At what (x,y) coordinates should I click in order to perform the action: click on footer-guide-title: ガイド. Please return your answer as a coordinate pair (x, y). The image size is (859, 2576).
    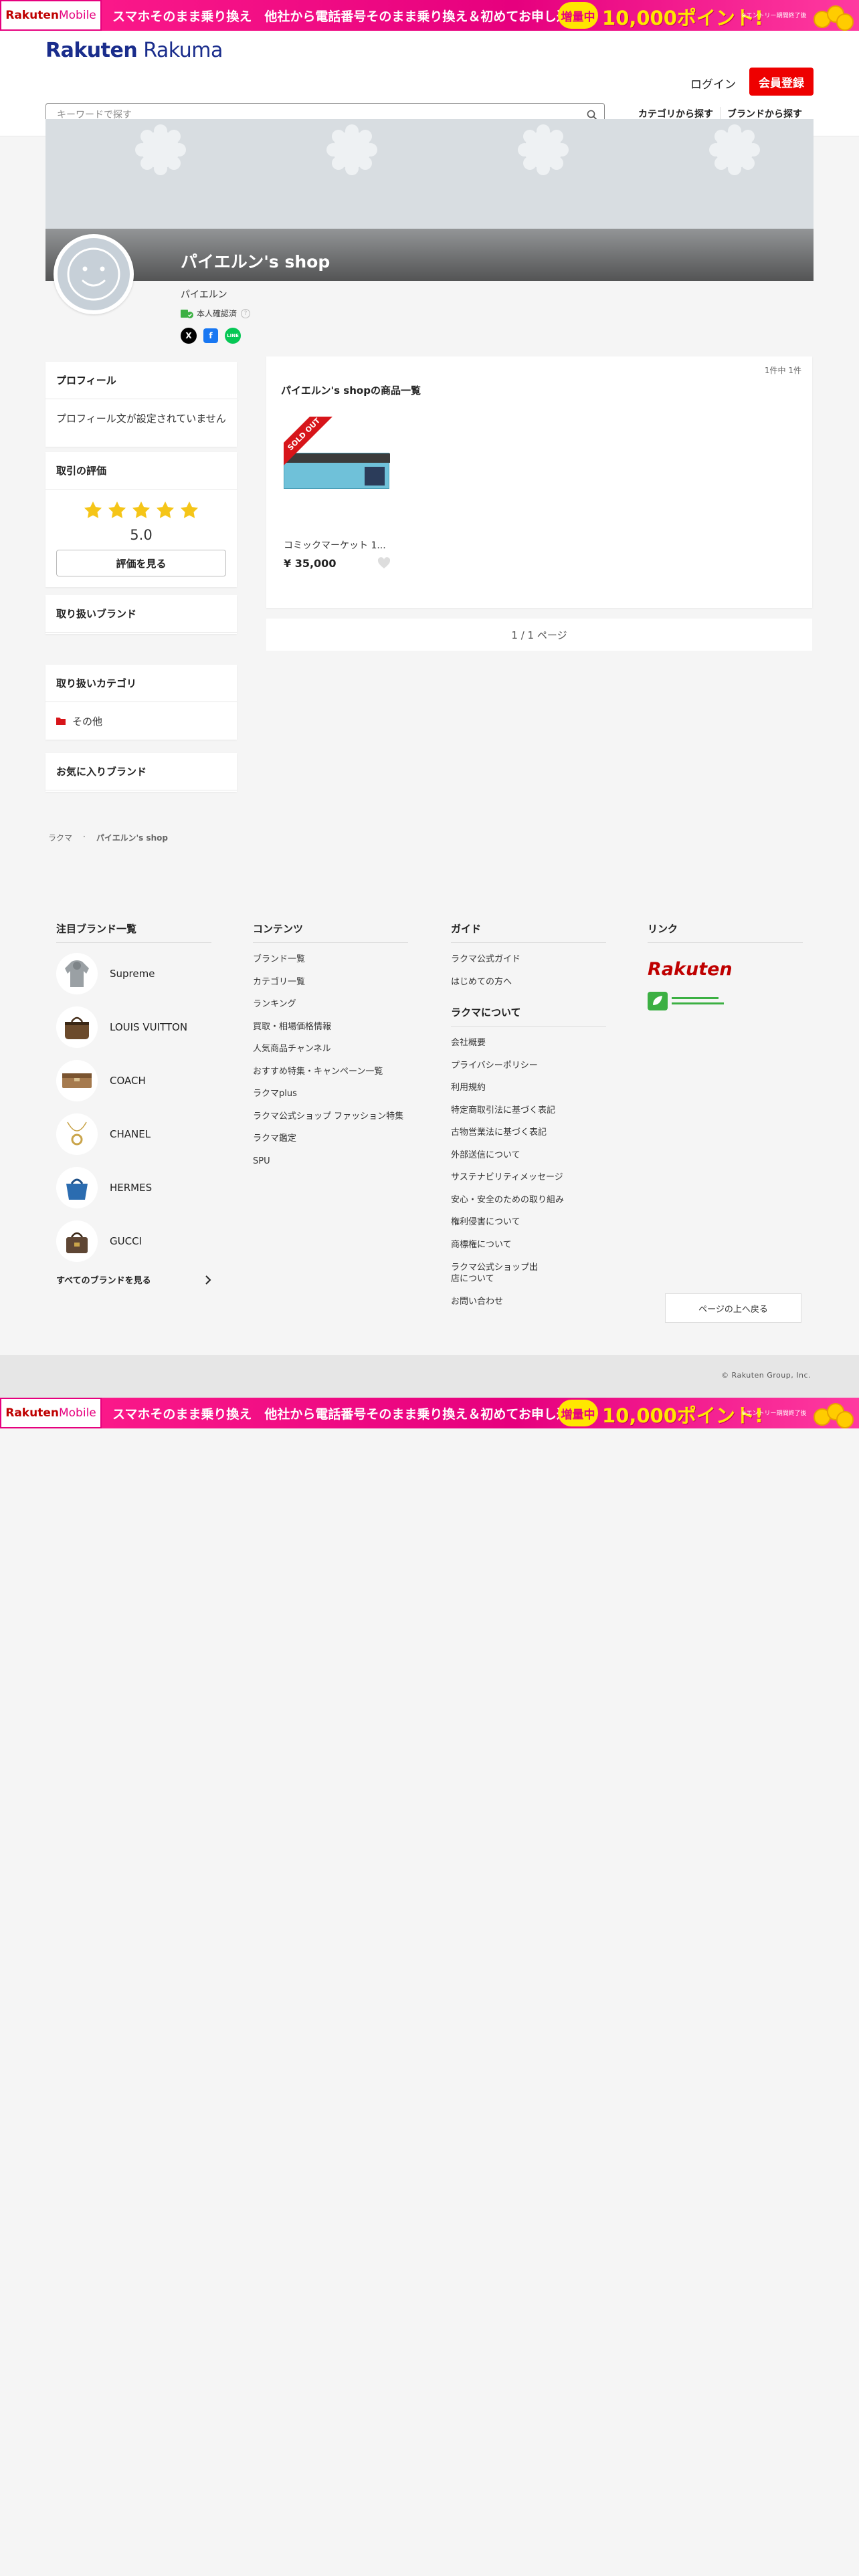
    Looking at the image, I should click on (529, 932).